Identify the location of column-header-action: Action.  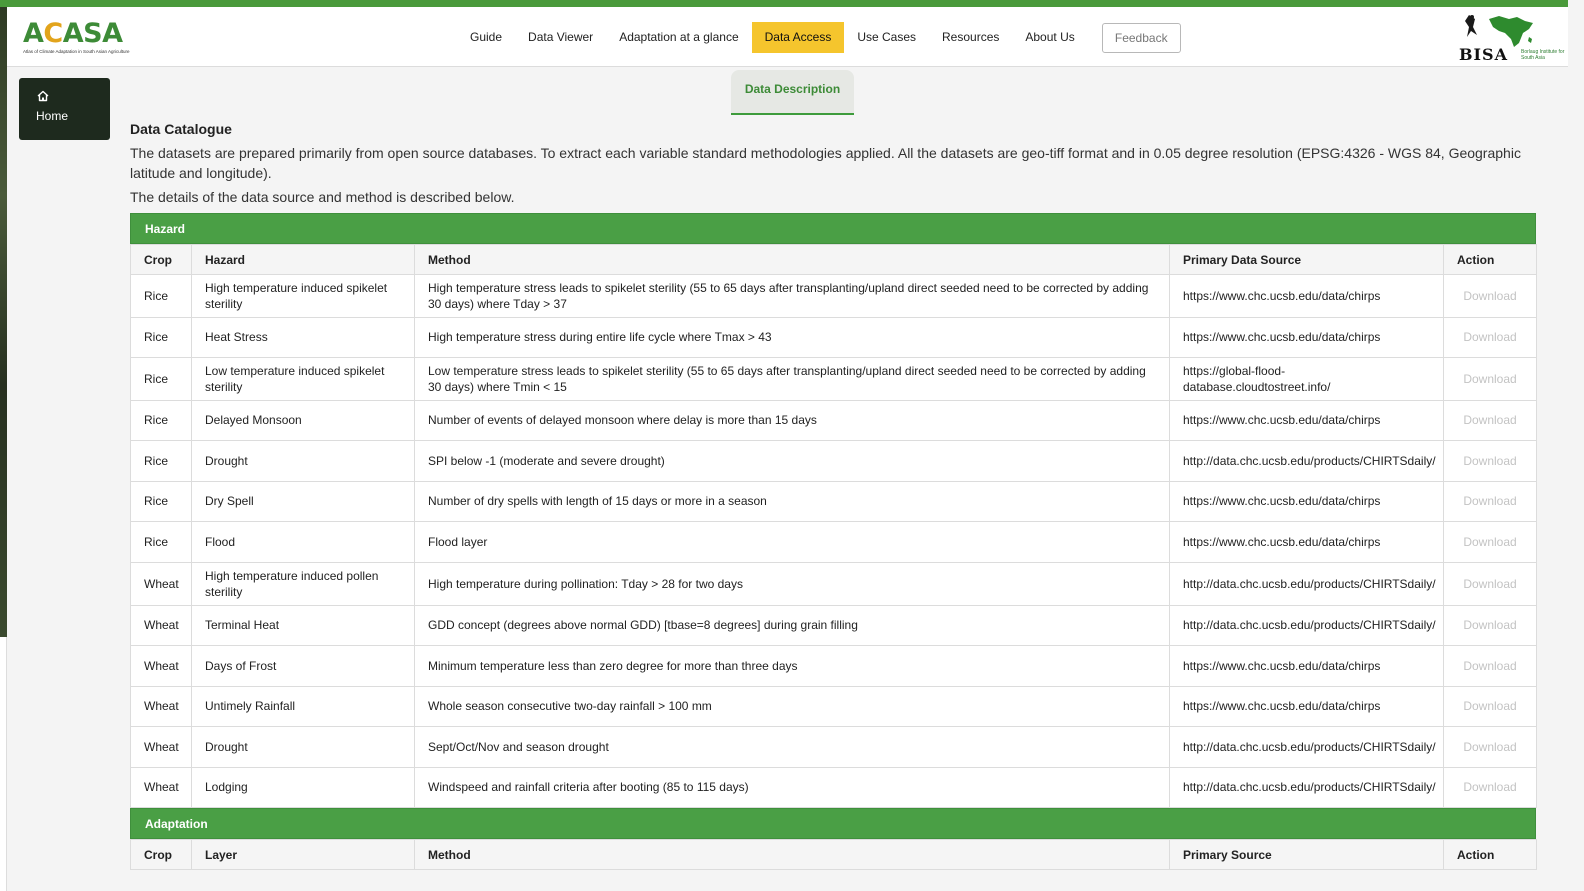
(1490, 854).